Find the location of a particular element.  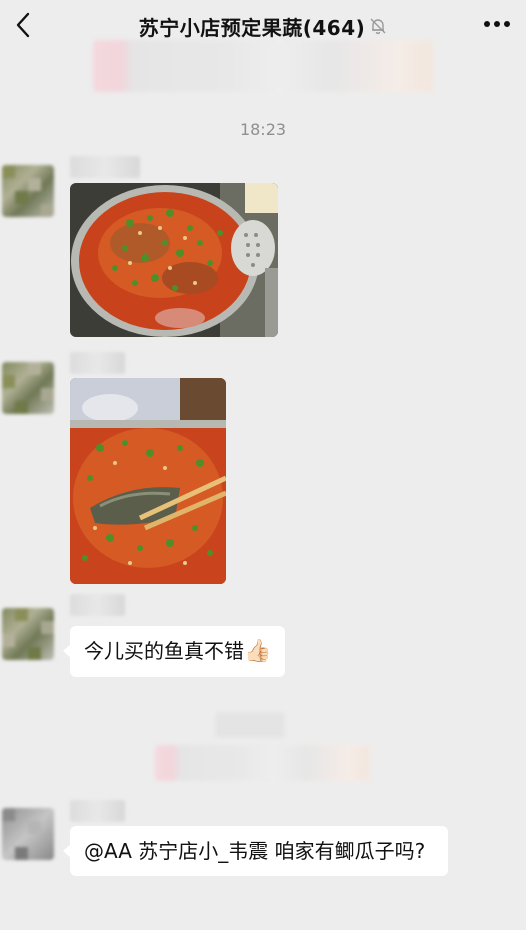

chat-title: 苏宁小店预定果蔬(464) is located at coordinates (263, 26).